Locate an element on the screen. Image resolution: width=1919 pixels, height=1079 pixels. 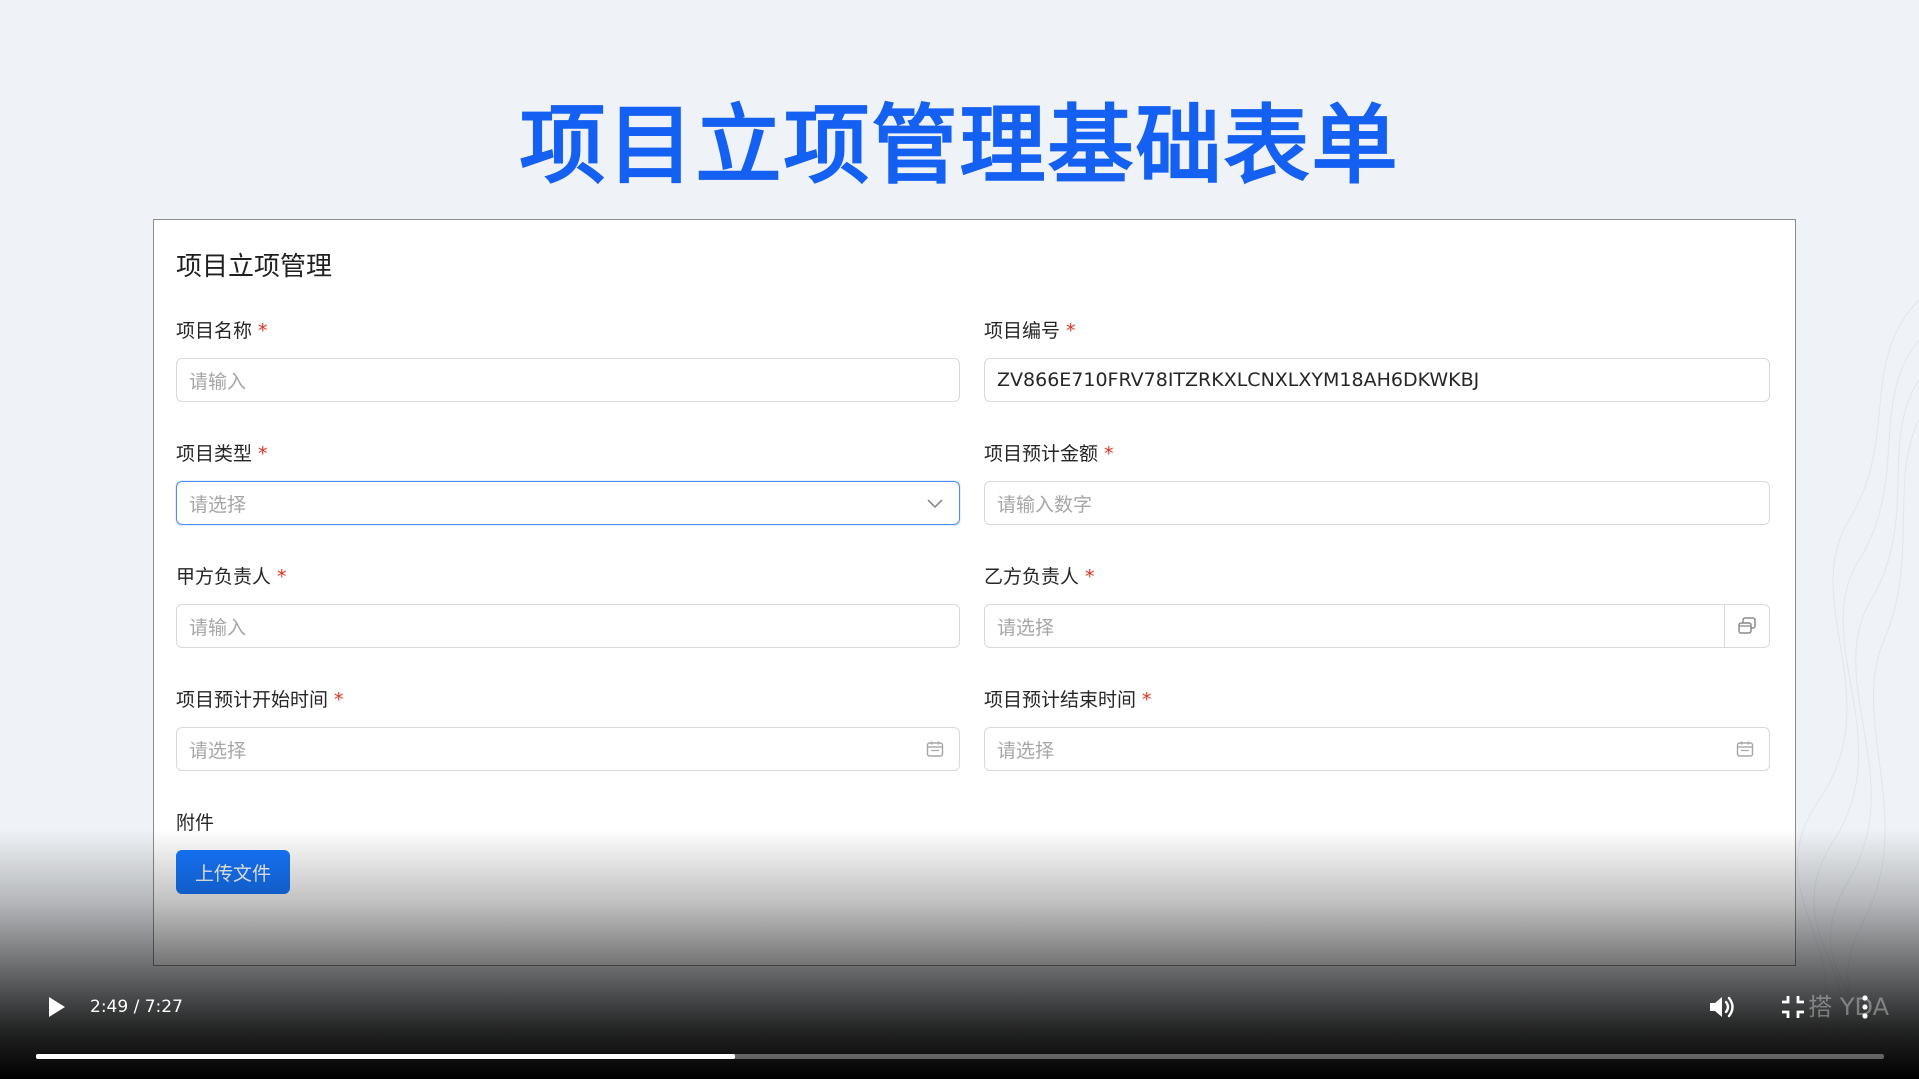
party-a-lead-input: 请输入 is located at coordinates (568, 626).